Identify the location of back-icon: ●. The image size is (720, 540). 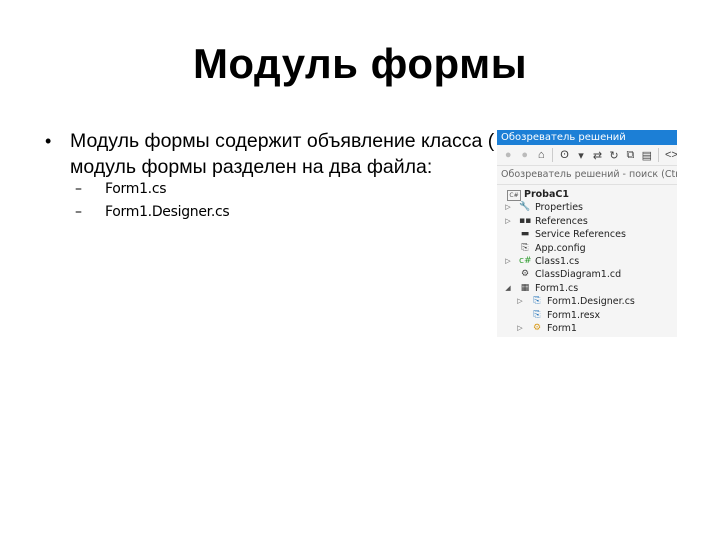
(508, 155).